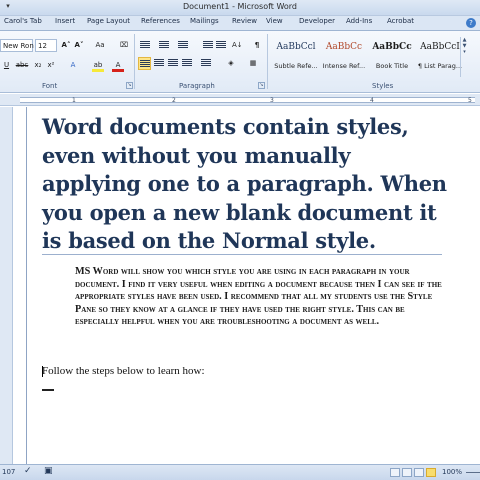 This screenshot has width=480, height=480. What do you see at coordinates (129, 85) in the screenshot?
I see `font-dialog-launcher-icon: ↘` at bounding box center [129, 85].